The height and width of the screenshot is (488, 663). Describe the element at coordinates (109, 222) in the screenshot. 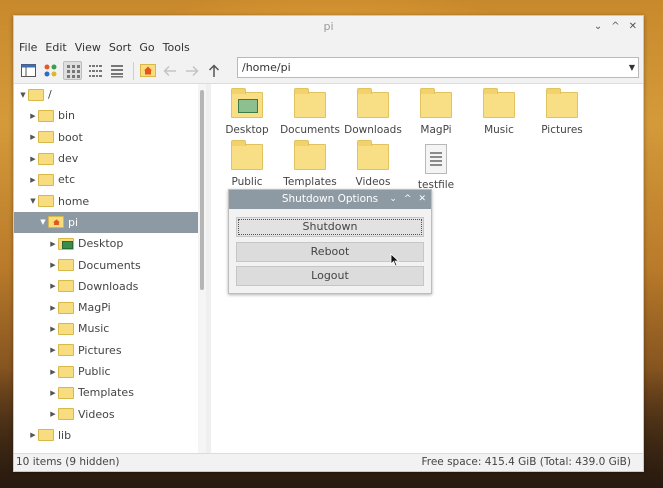

I see `tree-item: ▼ pi` at that location.